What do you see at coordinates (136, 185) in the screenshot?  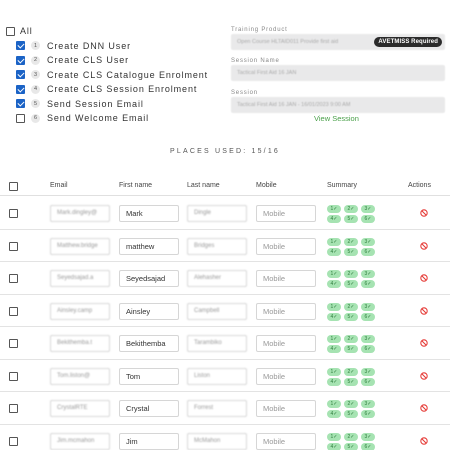 I see `header-first-name: First name` at bounding box center [136, 185].